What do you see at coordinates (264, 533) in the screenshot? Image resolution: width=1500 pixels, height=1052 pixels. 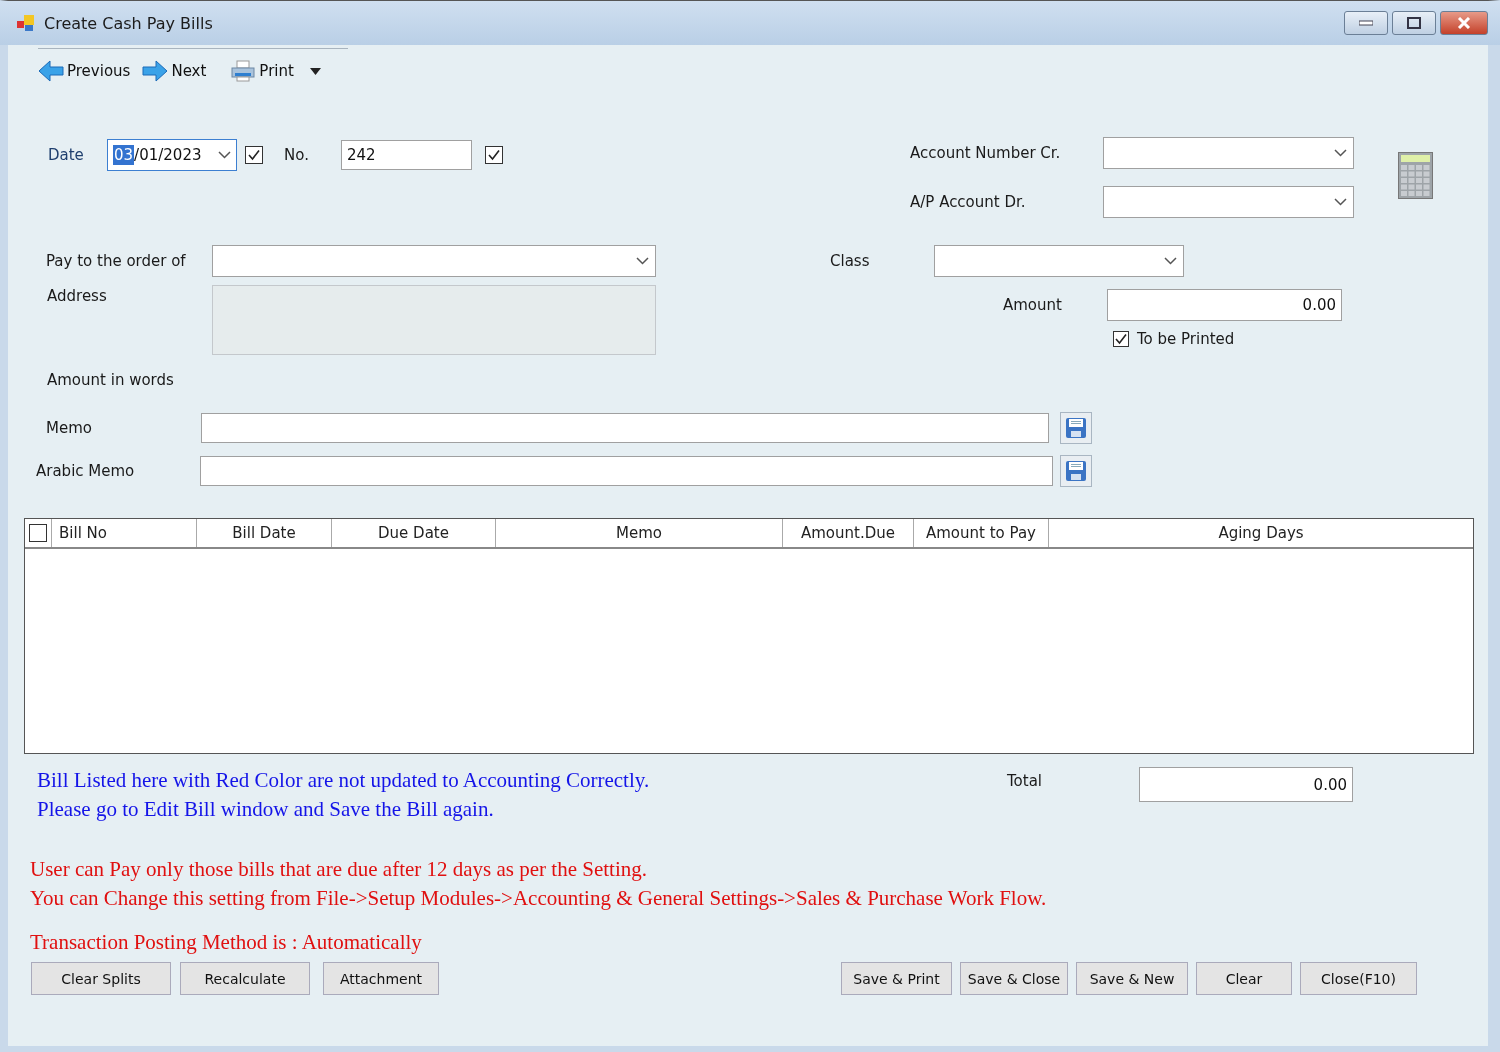 I see `column-header: Bill Date` at bounding box center [264, 533].